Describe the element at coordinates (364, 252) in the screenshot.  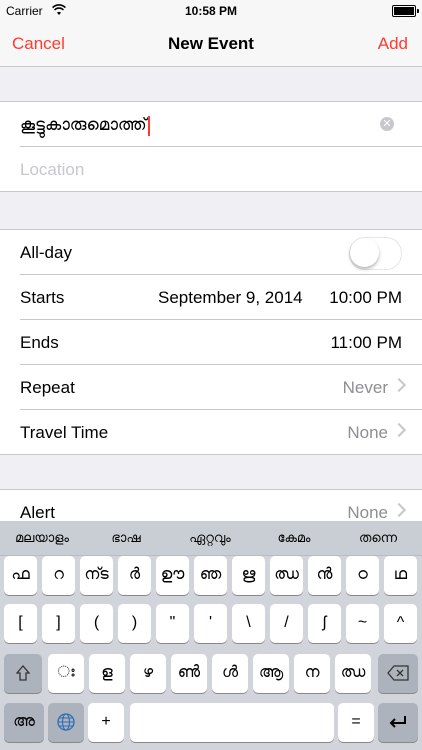
I see `toggle-knob` at that location.